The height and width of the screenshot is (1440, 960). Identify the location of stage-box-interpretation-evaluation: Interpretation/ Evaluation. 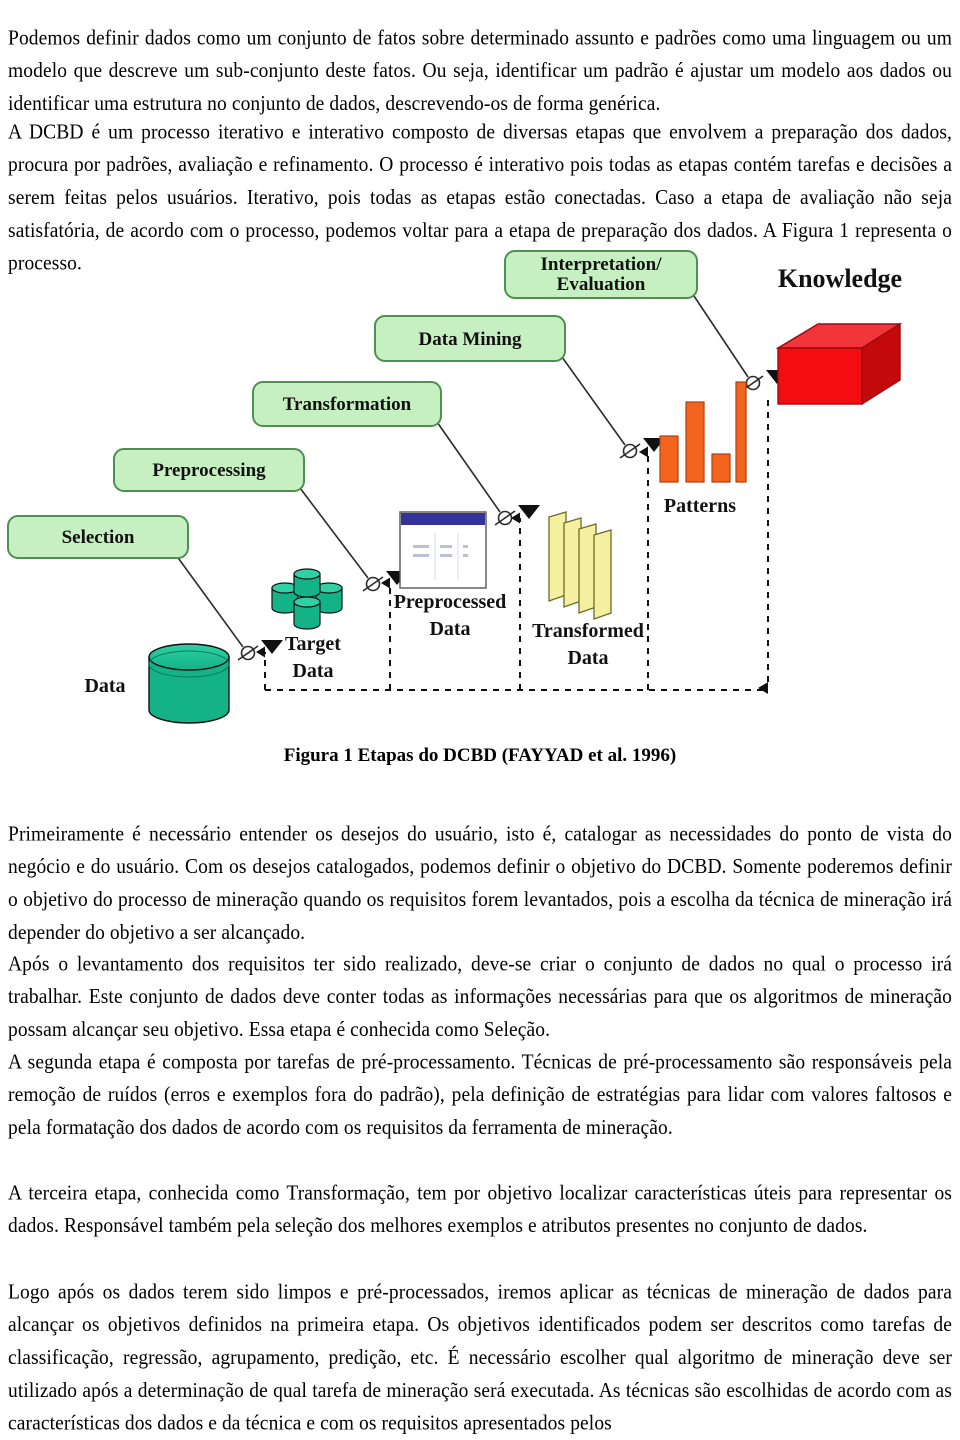
(601, 274).